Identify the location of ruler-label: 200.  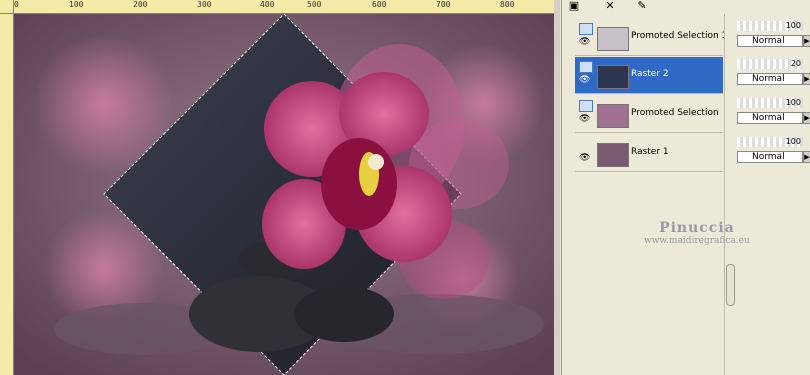
(140, 4).